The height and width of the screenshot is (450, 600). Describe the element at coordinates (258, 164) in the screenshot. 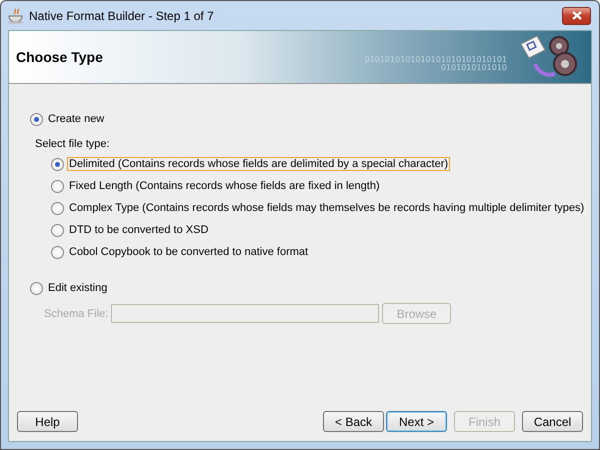

I see `file-type-option-label: Delimited (Contains records whose fields are delimited by a special character)` at that location.